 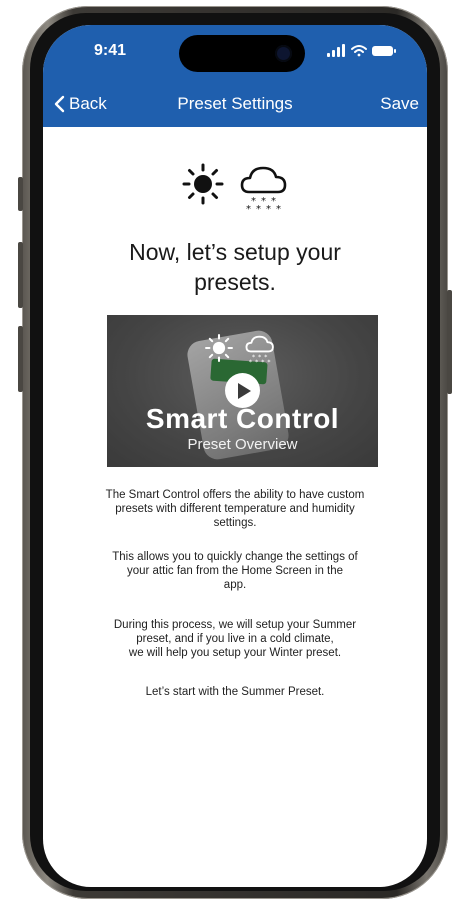 What do you see at coordinates (110, 50) in the screenshot?
I see `status-time: 9:41` at bounding box center [110, 50].